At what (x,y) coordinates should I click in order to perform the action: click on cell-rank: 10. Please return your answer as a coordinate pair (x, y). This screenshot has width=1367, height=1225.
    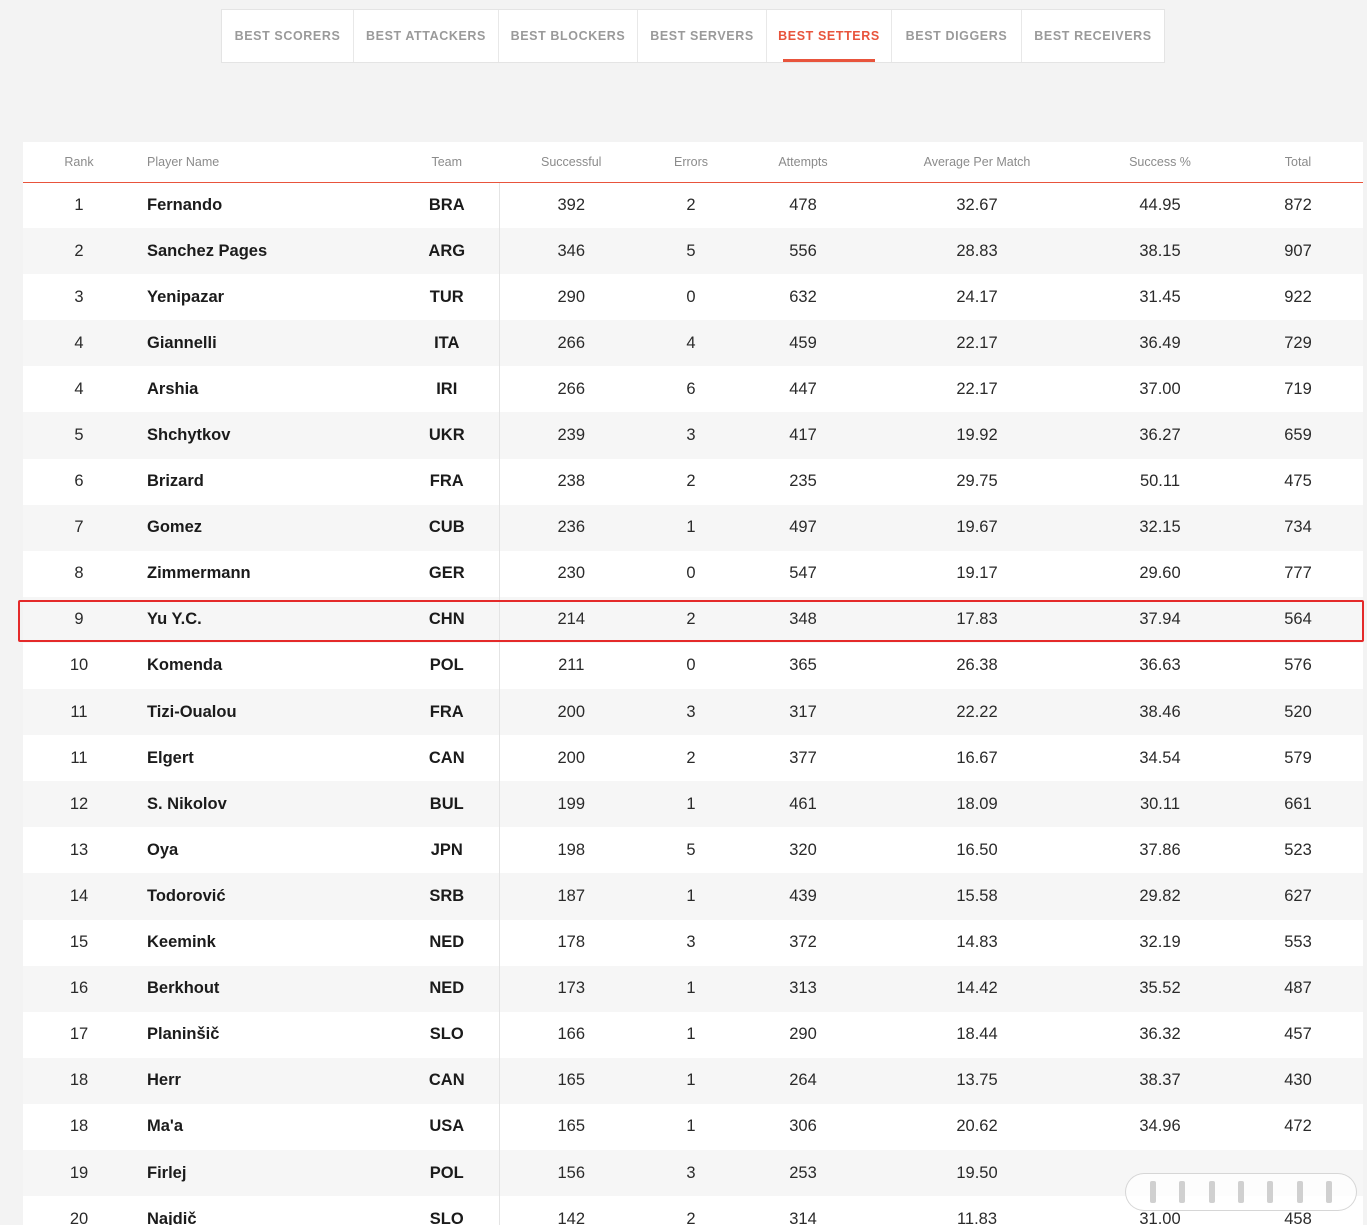
    Looking at the image, I should click on (79, 665).